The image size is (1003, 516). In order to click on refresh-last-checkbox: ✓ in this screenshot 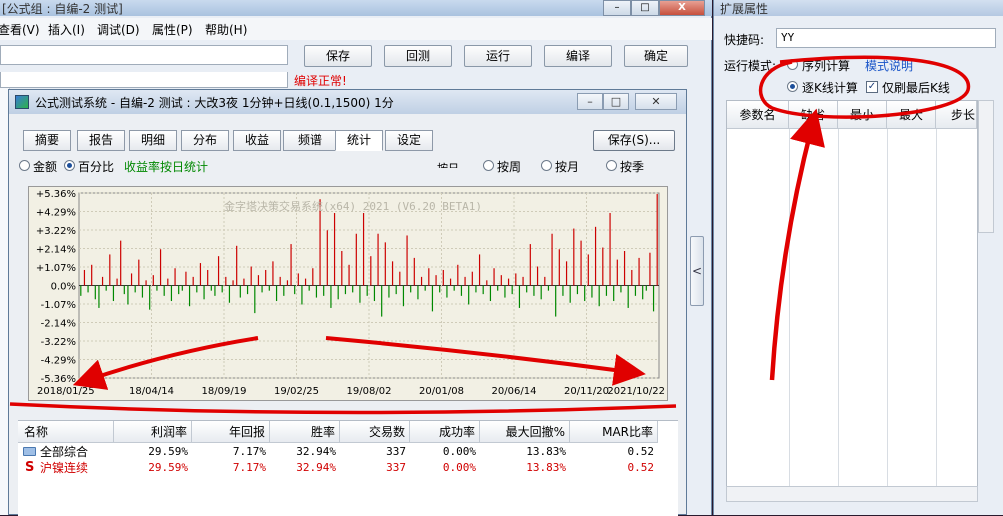, I will do `click(872, 87)`.